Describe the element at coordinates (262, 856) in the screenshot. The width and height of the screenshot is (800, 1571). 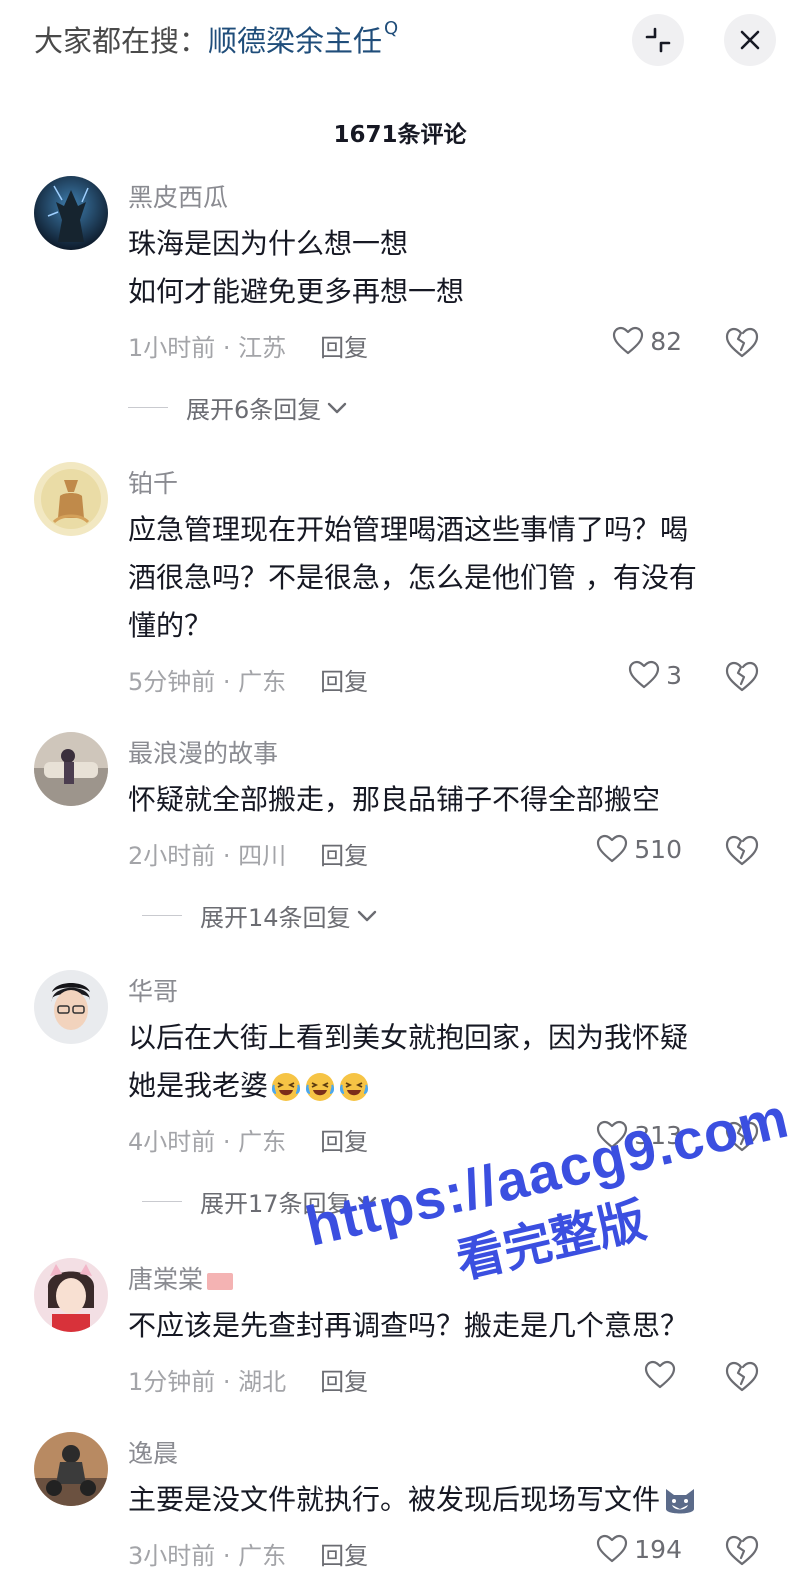
I see `comment-location: 四川` at that location.